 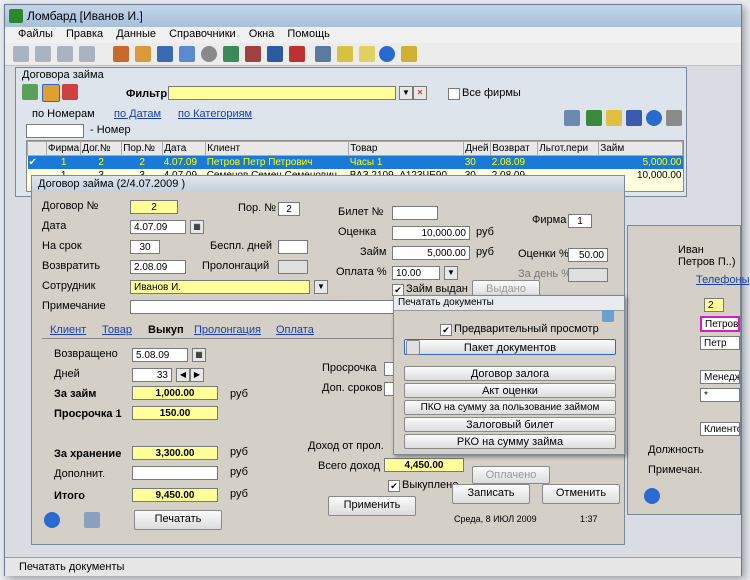 What do you see at coordinates (43, 54) in the screenshot?
I see `prev-record-icon` at bounding box center [43, 54].